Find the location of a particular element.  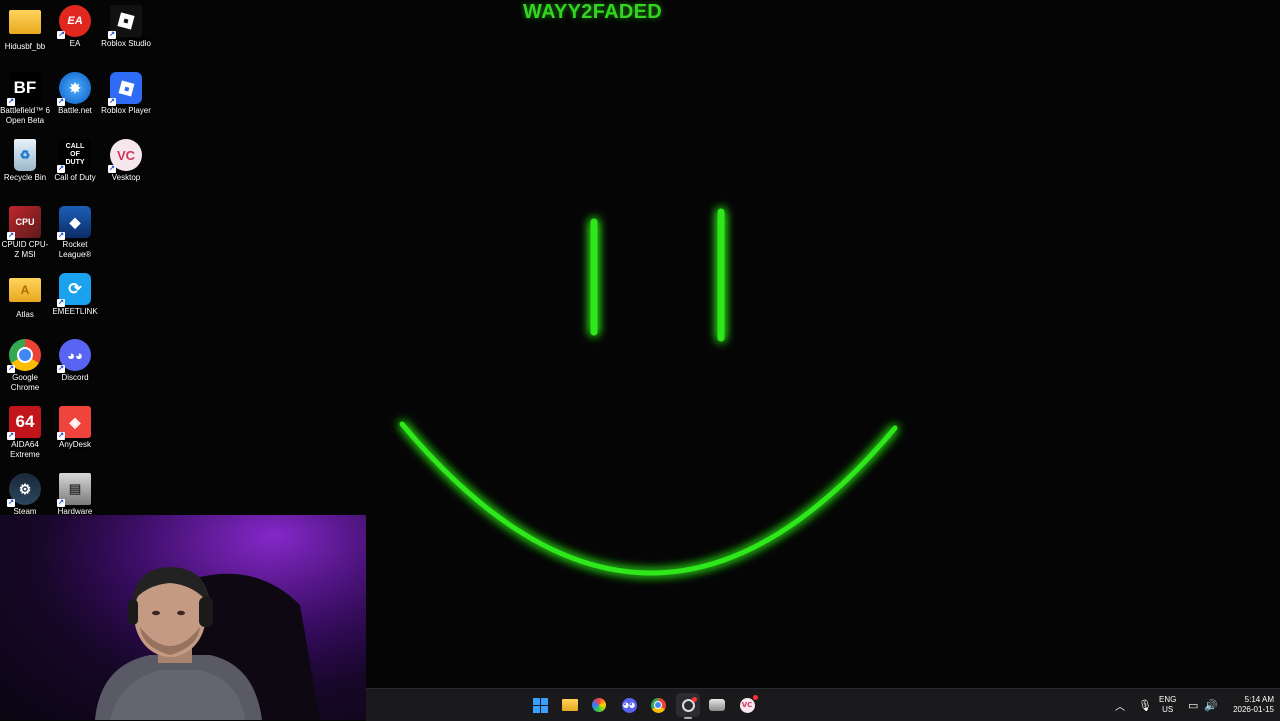

windows-start-icon is located at coordinates (540, 705).